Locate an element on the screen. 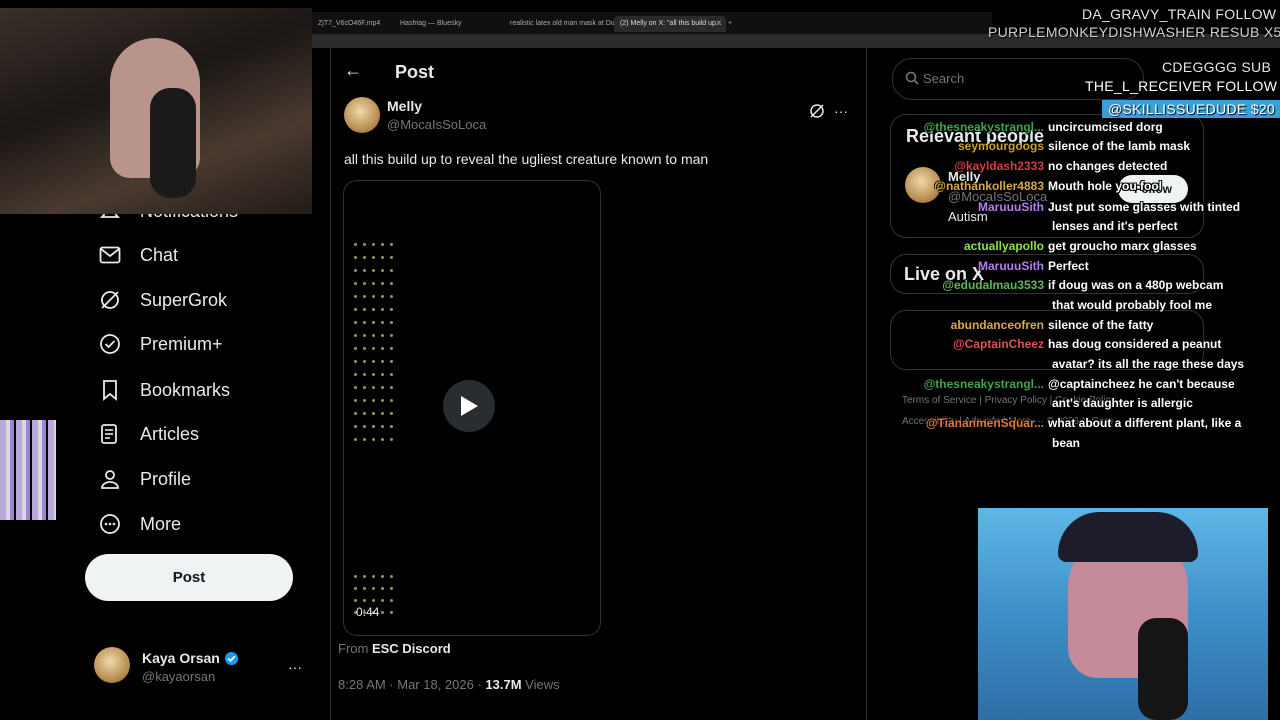 The width and height of the screenshot is (1280, 720). chat-username: @kayldash2333 is located at coordinates (999, 166).